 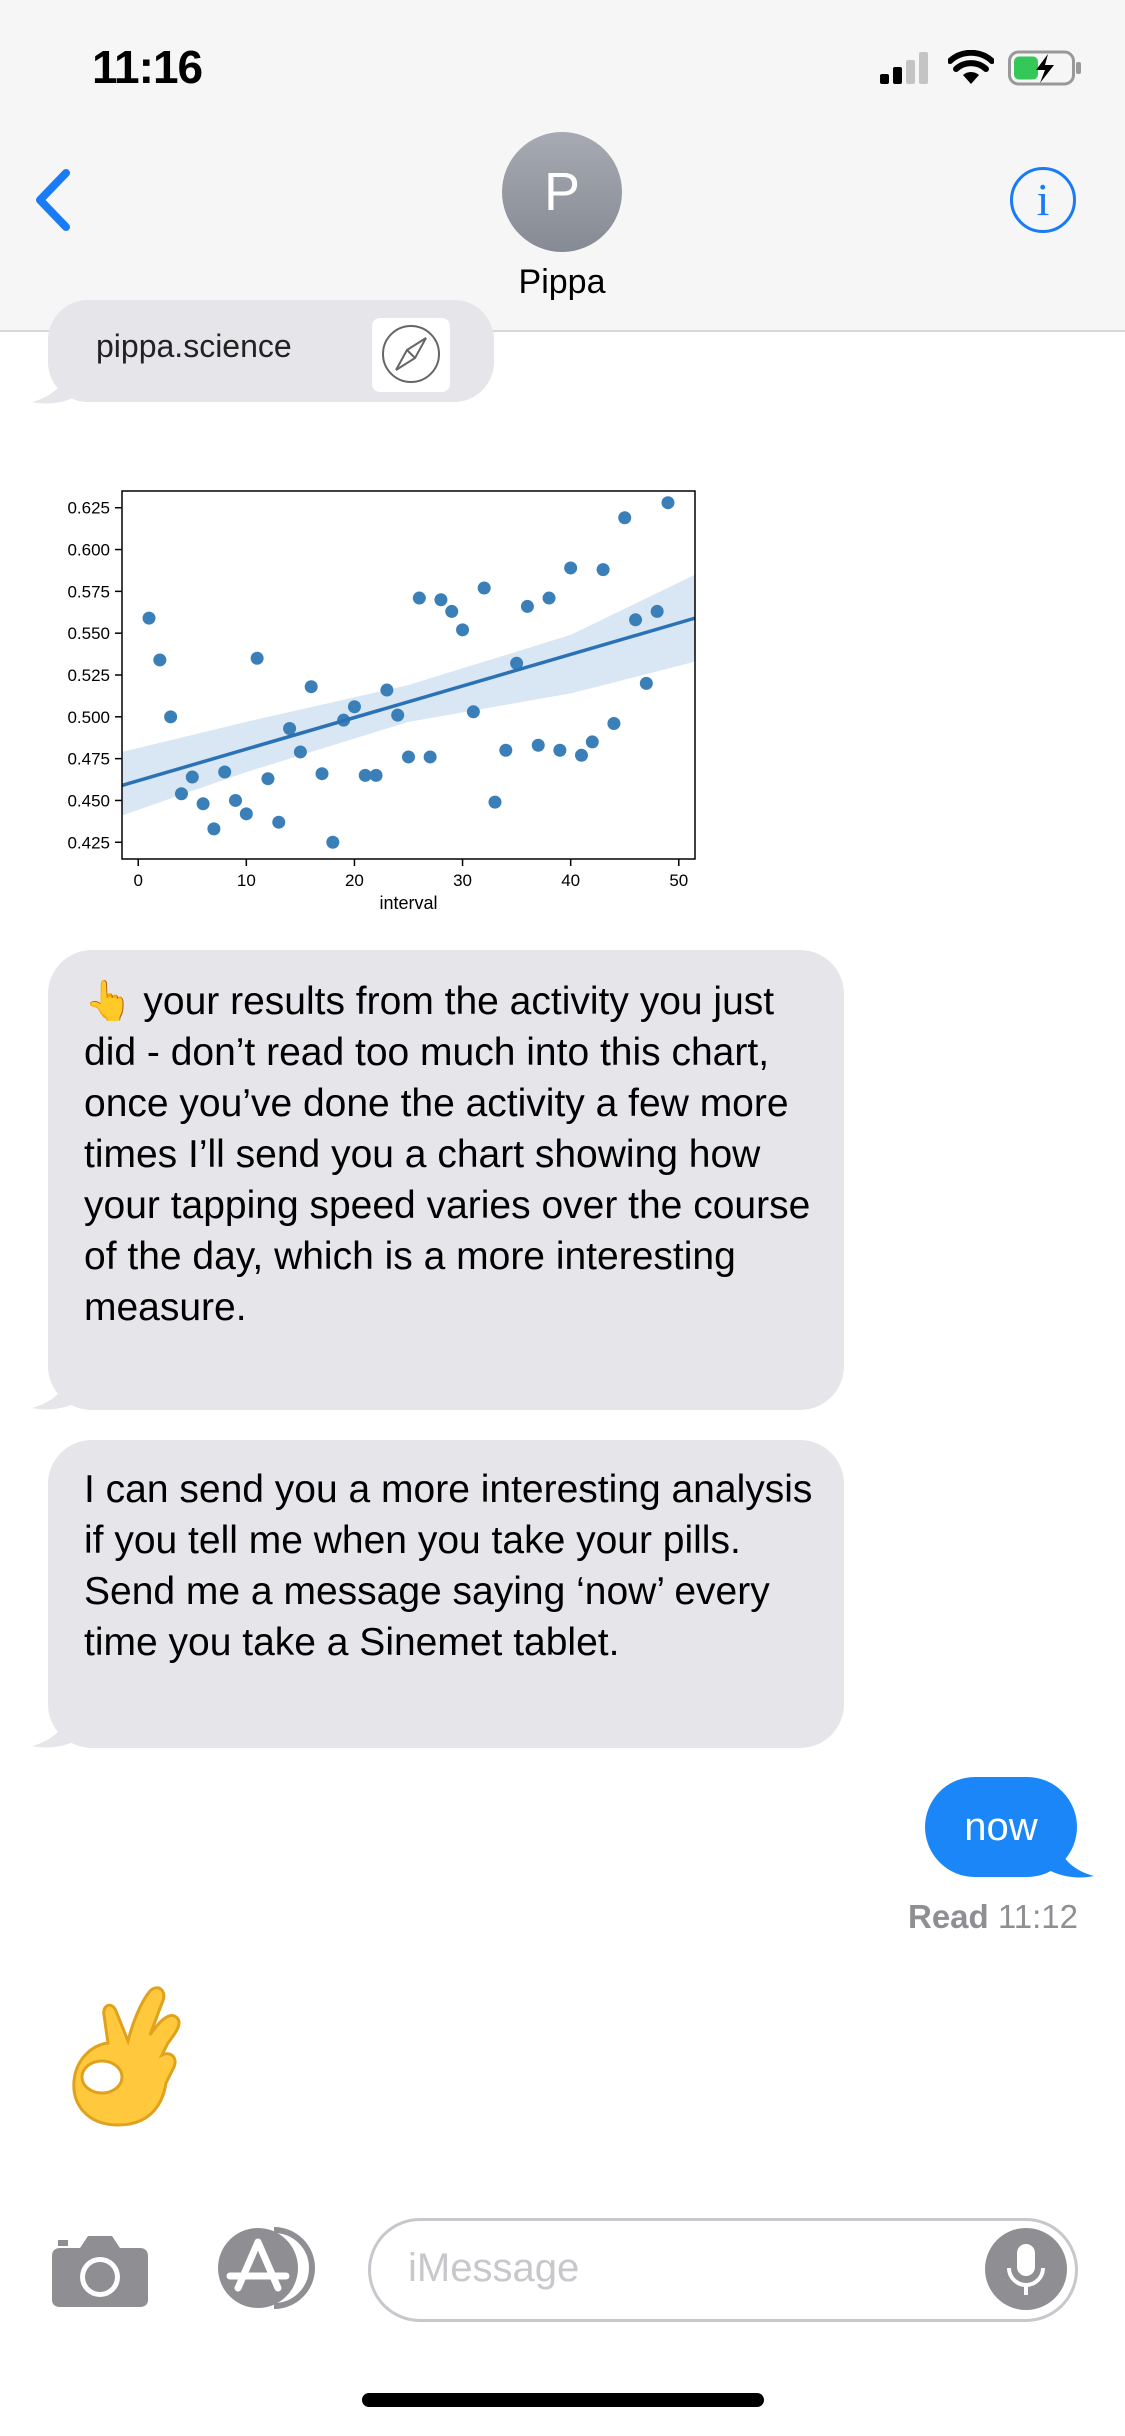 I want to click on y-tick-label: 0.600, so click(x=88, y=550).